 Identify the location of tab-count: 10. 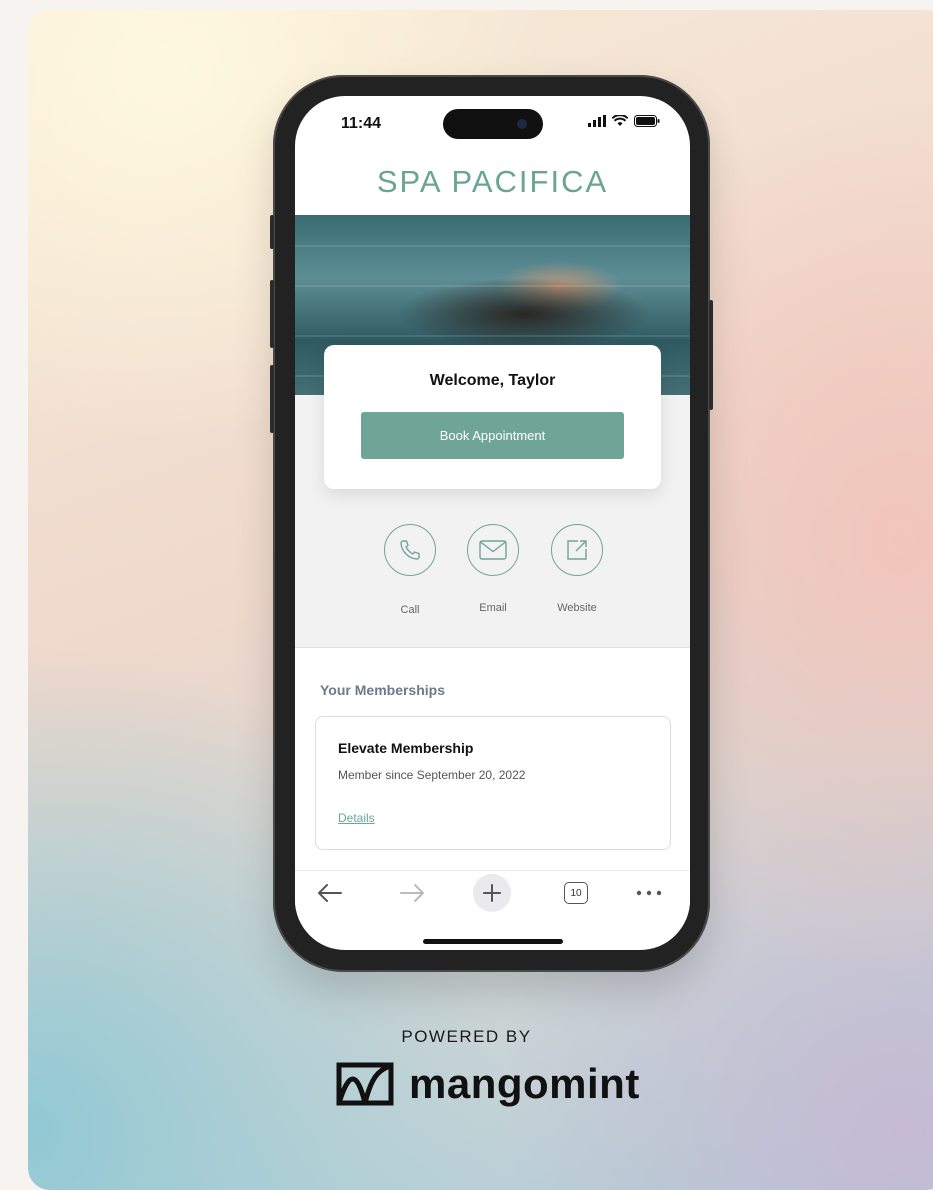
(576, 893).